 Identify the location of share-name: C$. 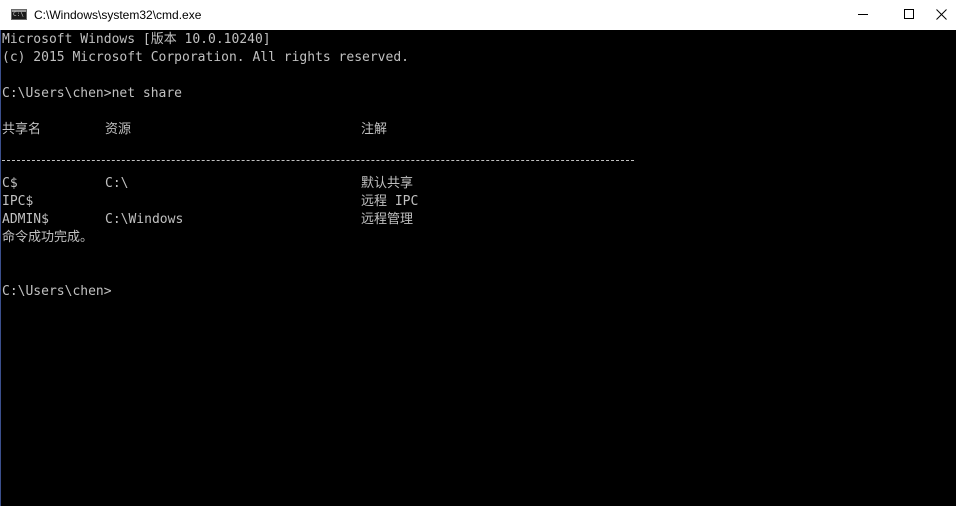
(10, 183).